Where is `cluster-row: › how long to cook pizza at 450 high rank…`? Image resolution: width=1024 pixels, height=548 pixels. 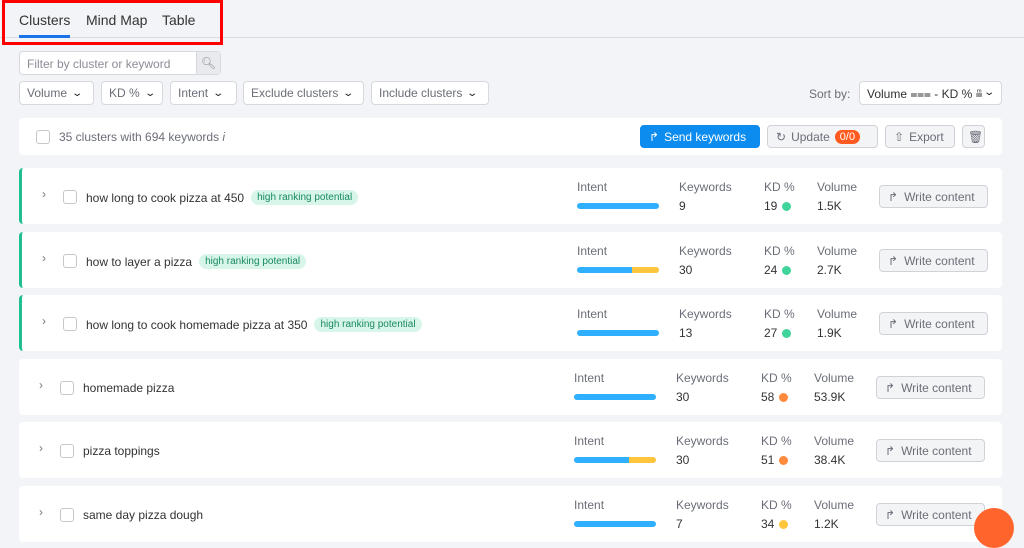
cluster-row: › how long to cook pizza at 450 high rank… is located at coordinates (510, 196).